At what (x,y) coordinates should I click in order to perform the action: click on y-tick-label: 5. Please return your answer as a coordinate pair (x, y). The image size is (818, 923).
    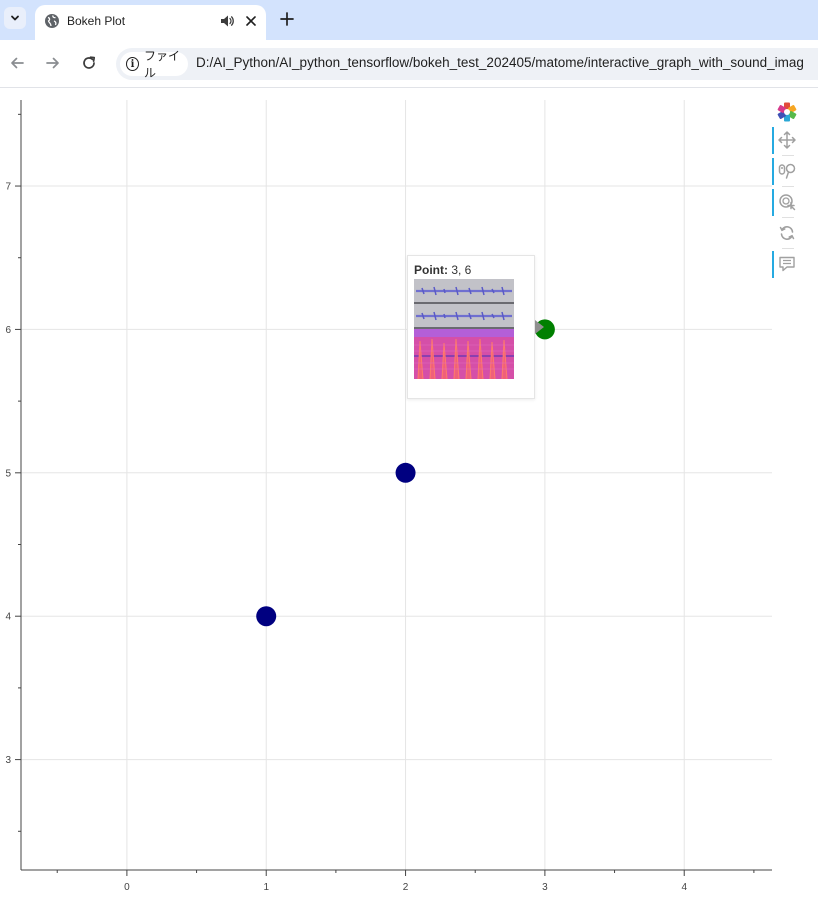
    Looking at the image, I should click on (8, 473).